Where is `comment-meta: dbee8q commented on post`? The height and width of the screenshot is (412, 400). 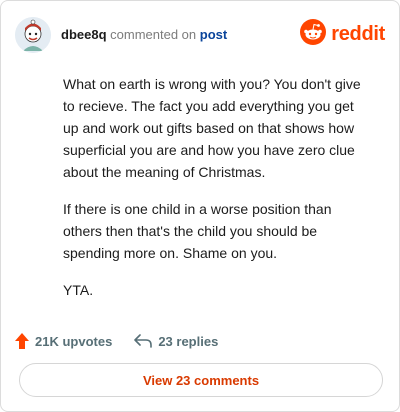
comment-meta: dbee8q commented on post is located at coordinates (144, 34).